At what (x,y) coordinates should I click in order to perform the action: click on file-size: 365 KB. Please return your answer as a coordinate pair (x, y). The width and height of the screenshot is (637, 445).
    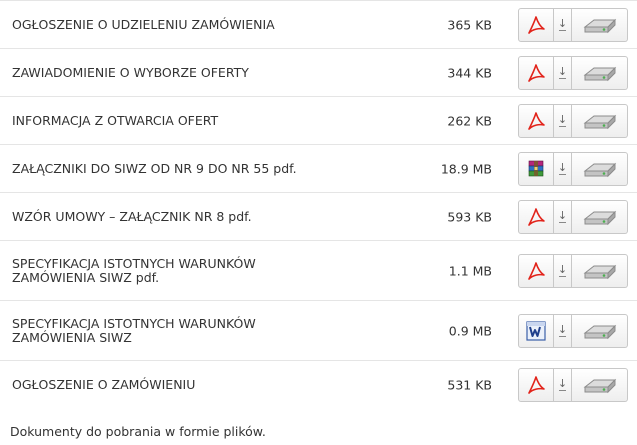
    Looking at the image, I should click on (469, 24).